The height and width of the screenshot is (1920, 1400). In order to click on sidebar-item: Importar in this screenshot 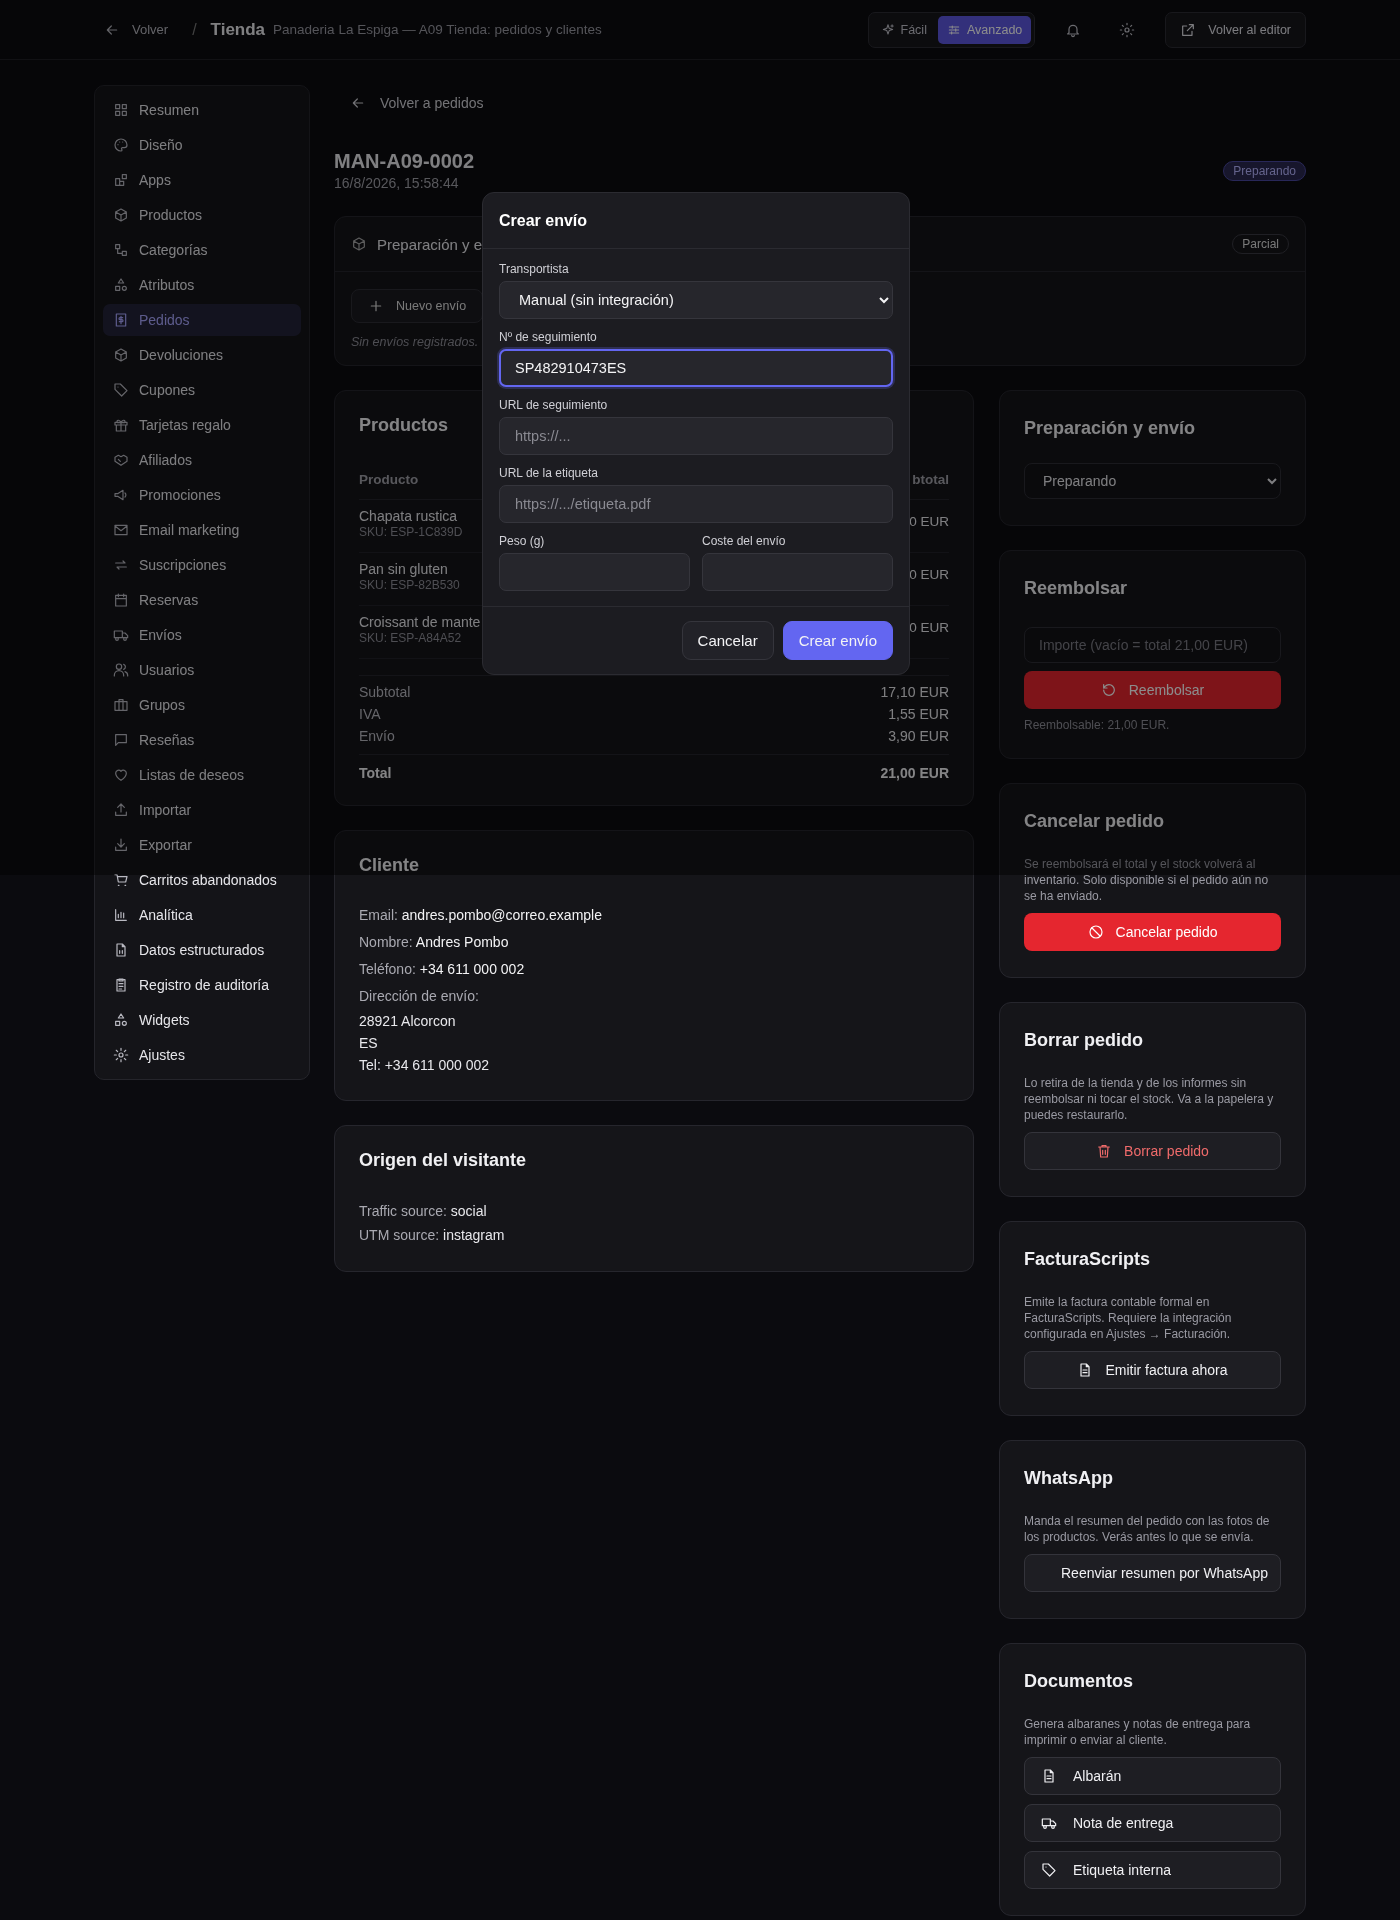, I will do `click(202, 810)`.